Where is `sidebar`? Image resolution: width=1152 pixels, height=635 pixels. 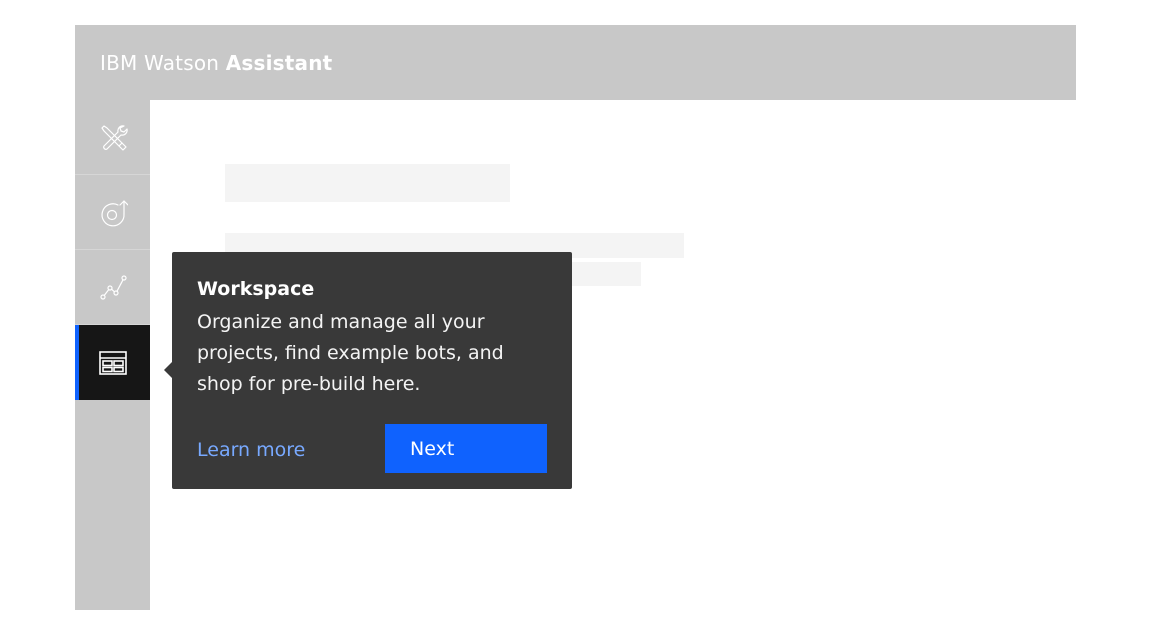
sidebar is located at coordinates (112, 355).